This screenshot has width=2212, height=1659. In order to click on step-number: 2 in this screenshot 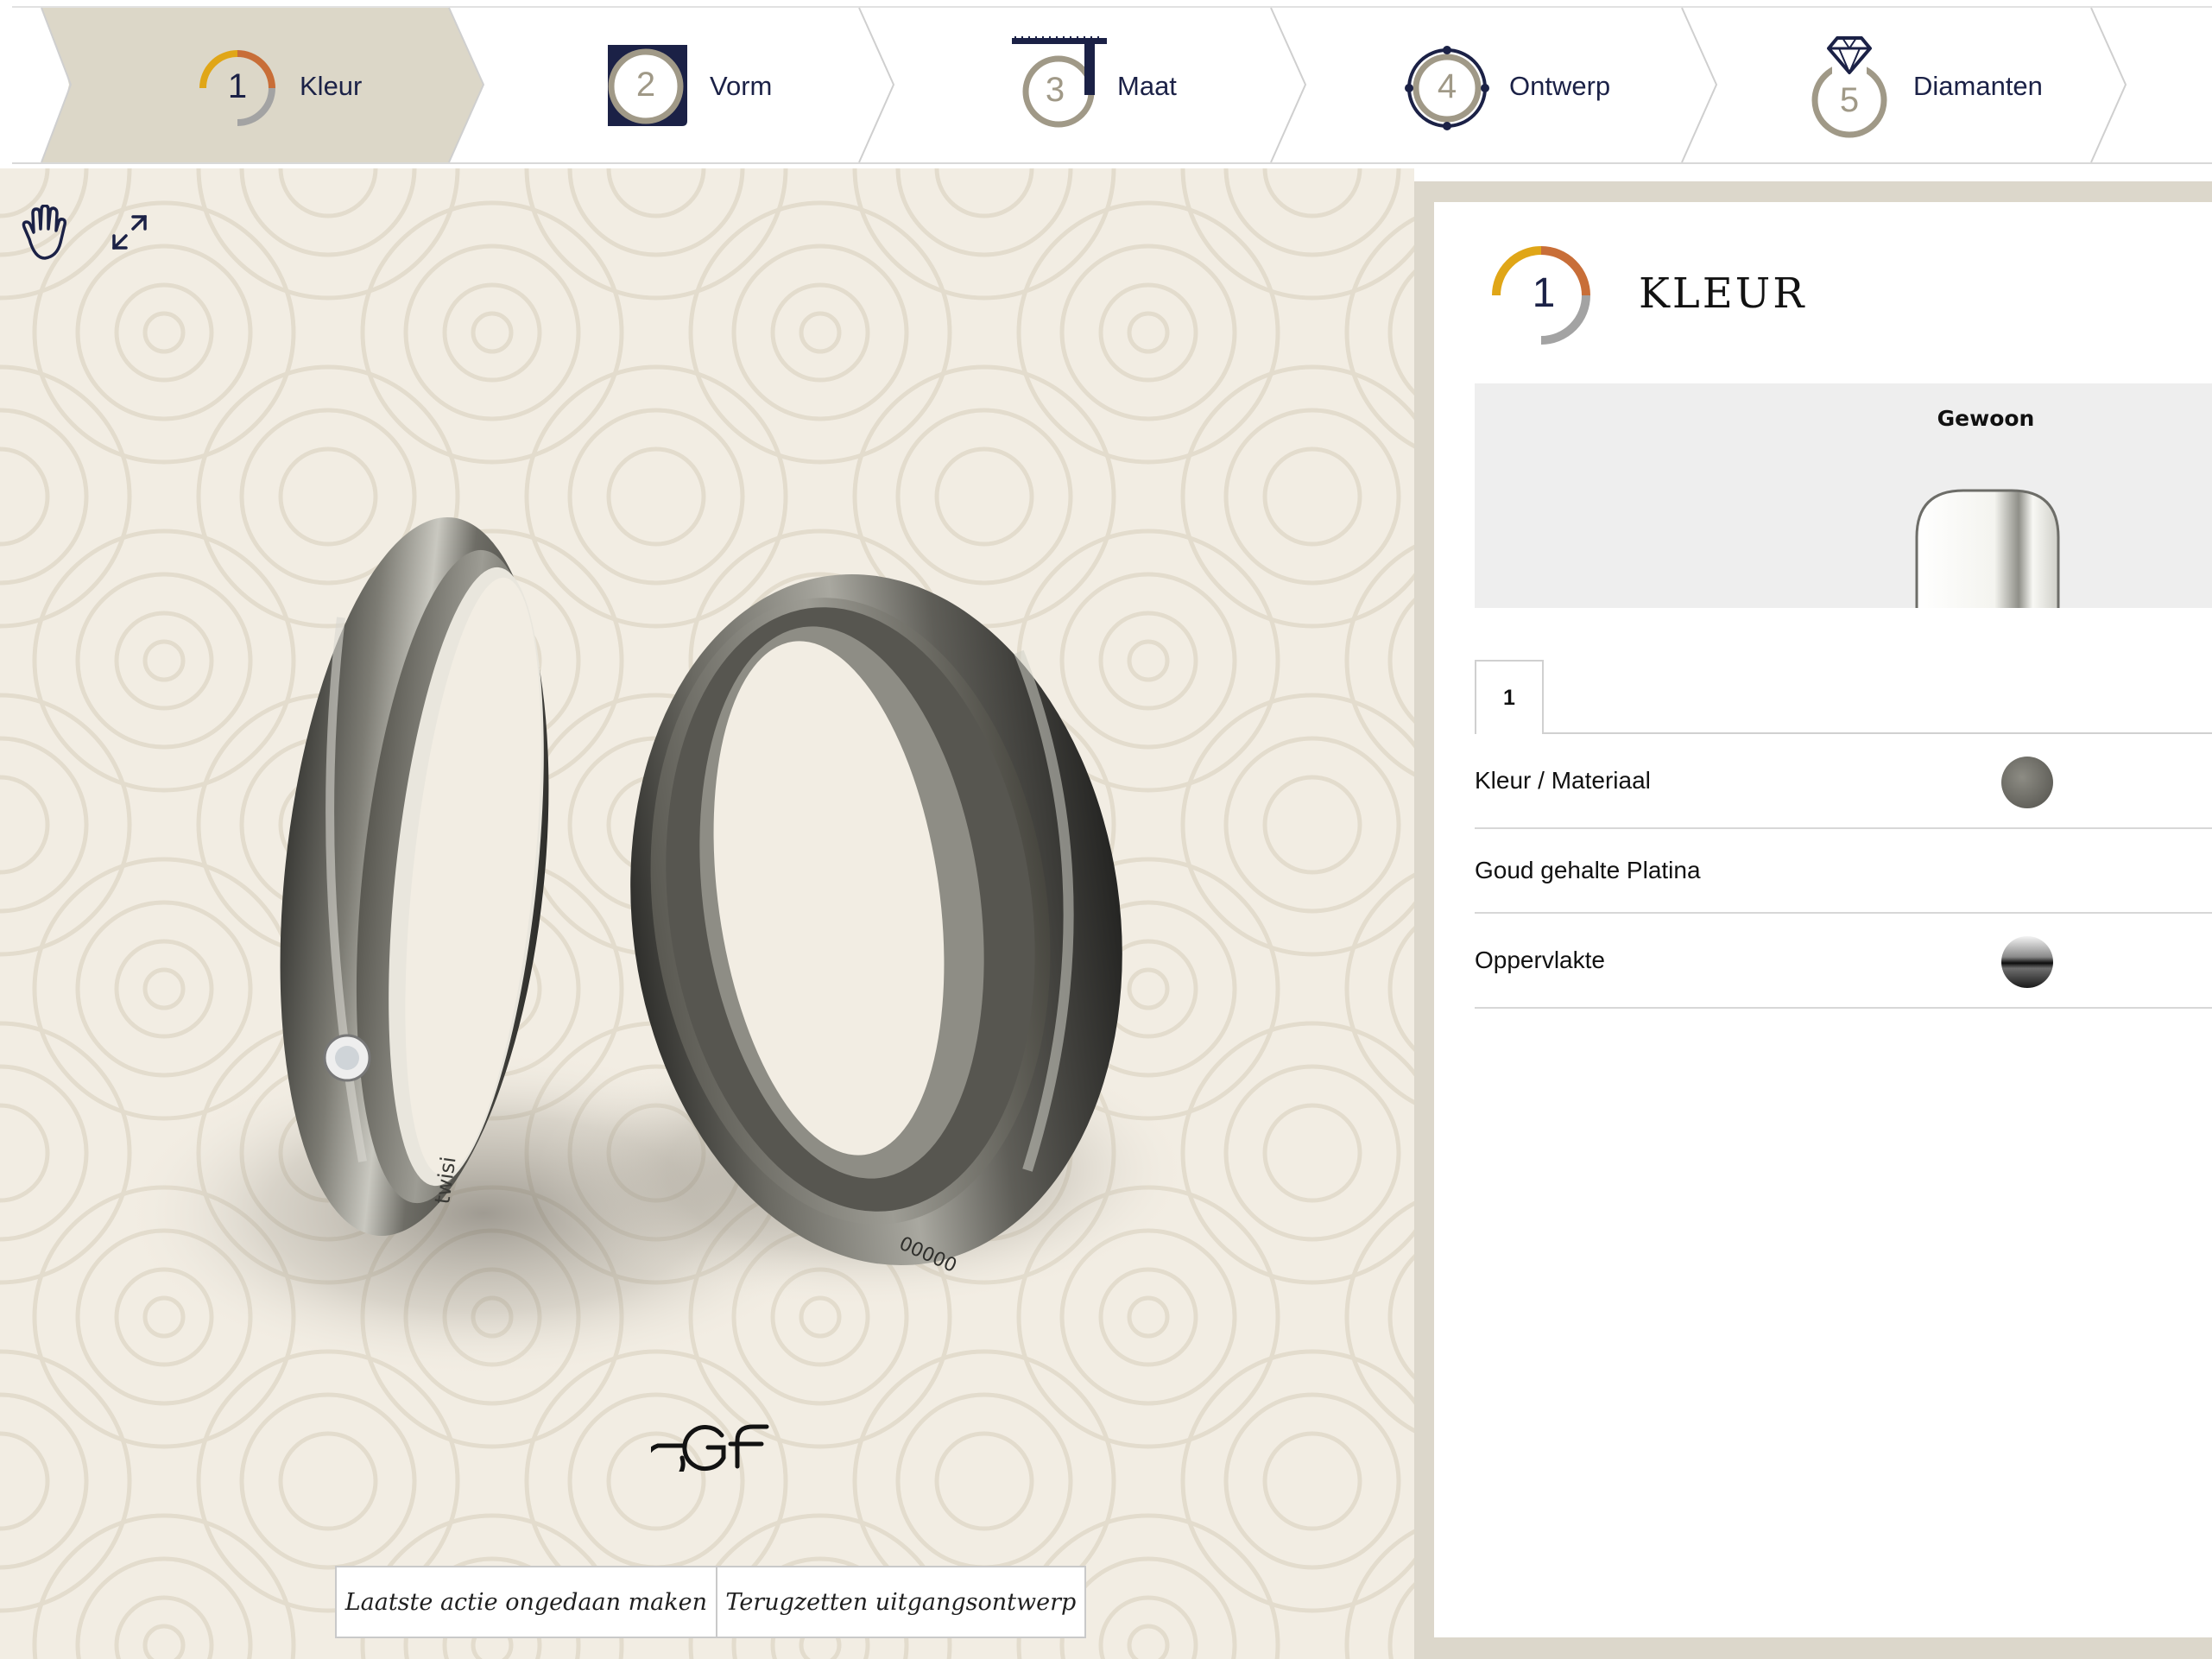, I will do `click(645, 85)`.